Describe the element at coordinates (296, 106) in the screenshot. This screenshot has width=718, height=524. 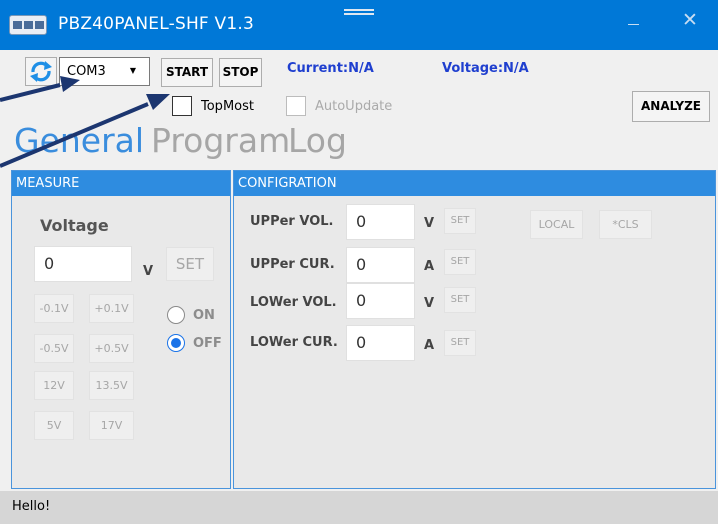
I see `autoupdate-checkbox` at that location.